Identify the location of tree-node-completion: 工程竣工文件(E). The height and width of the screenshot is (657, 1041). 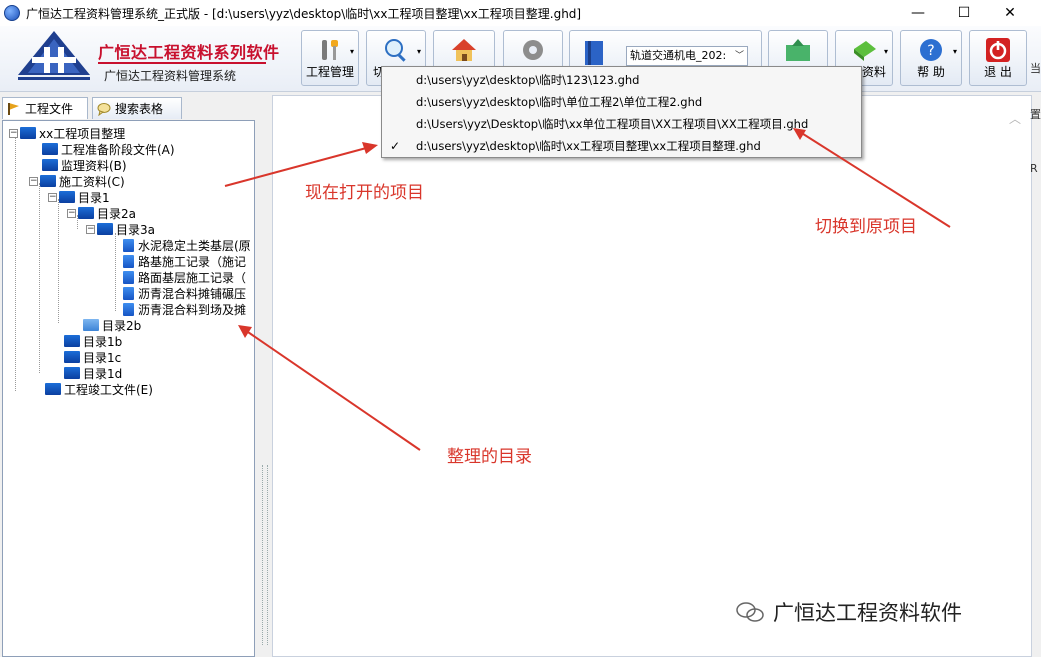
(99, 389).